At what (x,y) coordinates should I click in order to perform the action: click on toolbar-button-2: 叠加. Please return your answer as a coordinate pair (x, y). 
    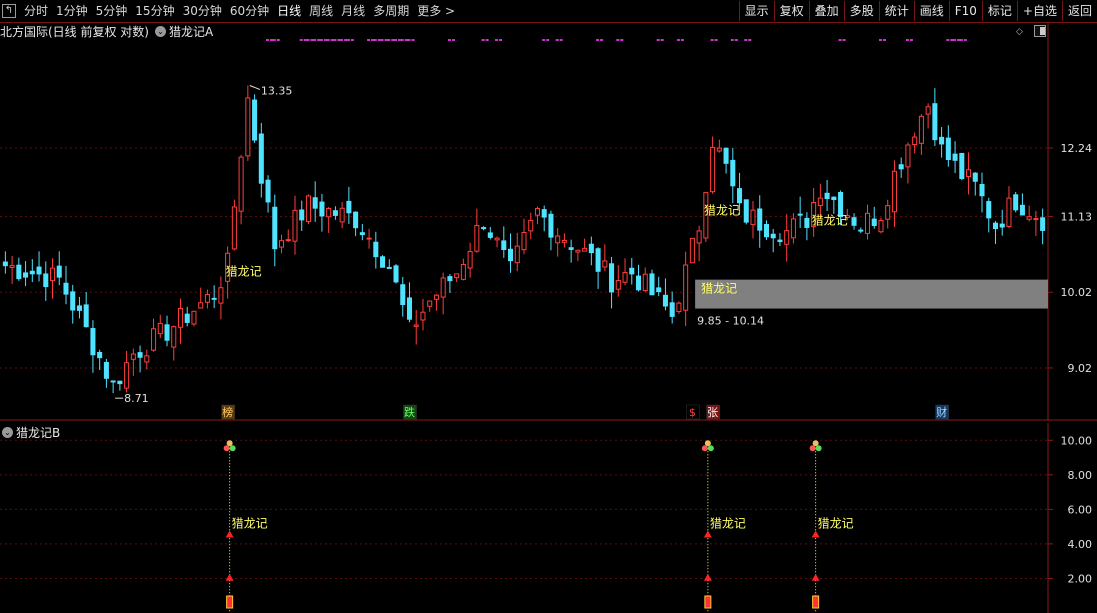
    Looking at the image, I should click on (826, 11).